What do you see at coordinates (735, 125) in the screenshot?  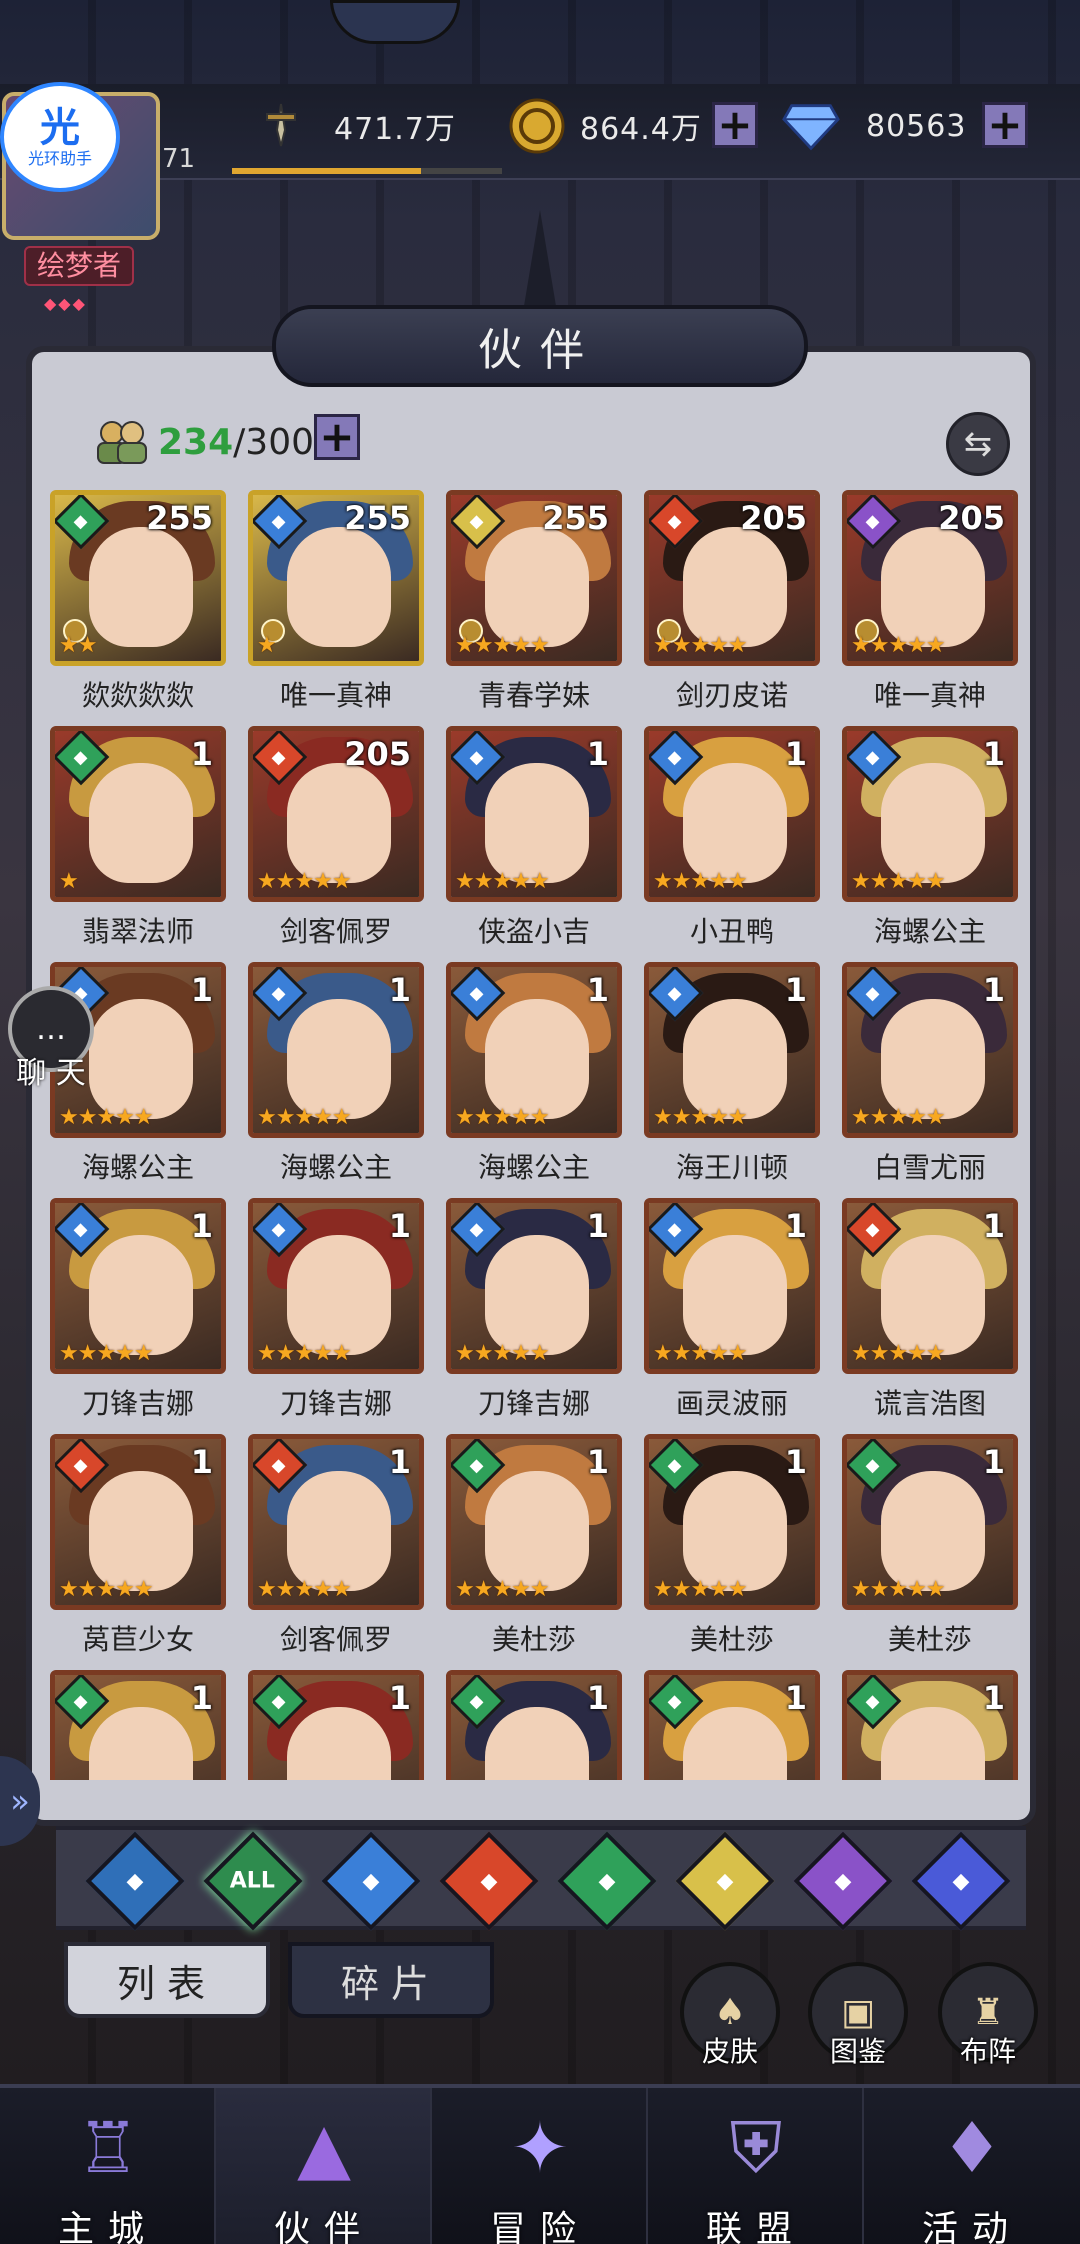 I see `add-gold-button: +` at bounding box center [735, 125].